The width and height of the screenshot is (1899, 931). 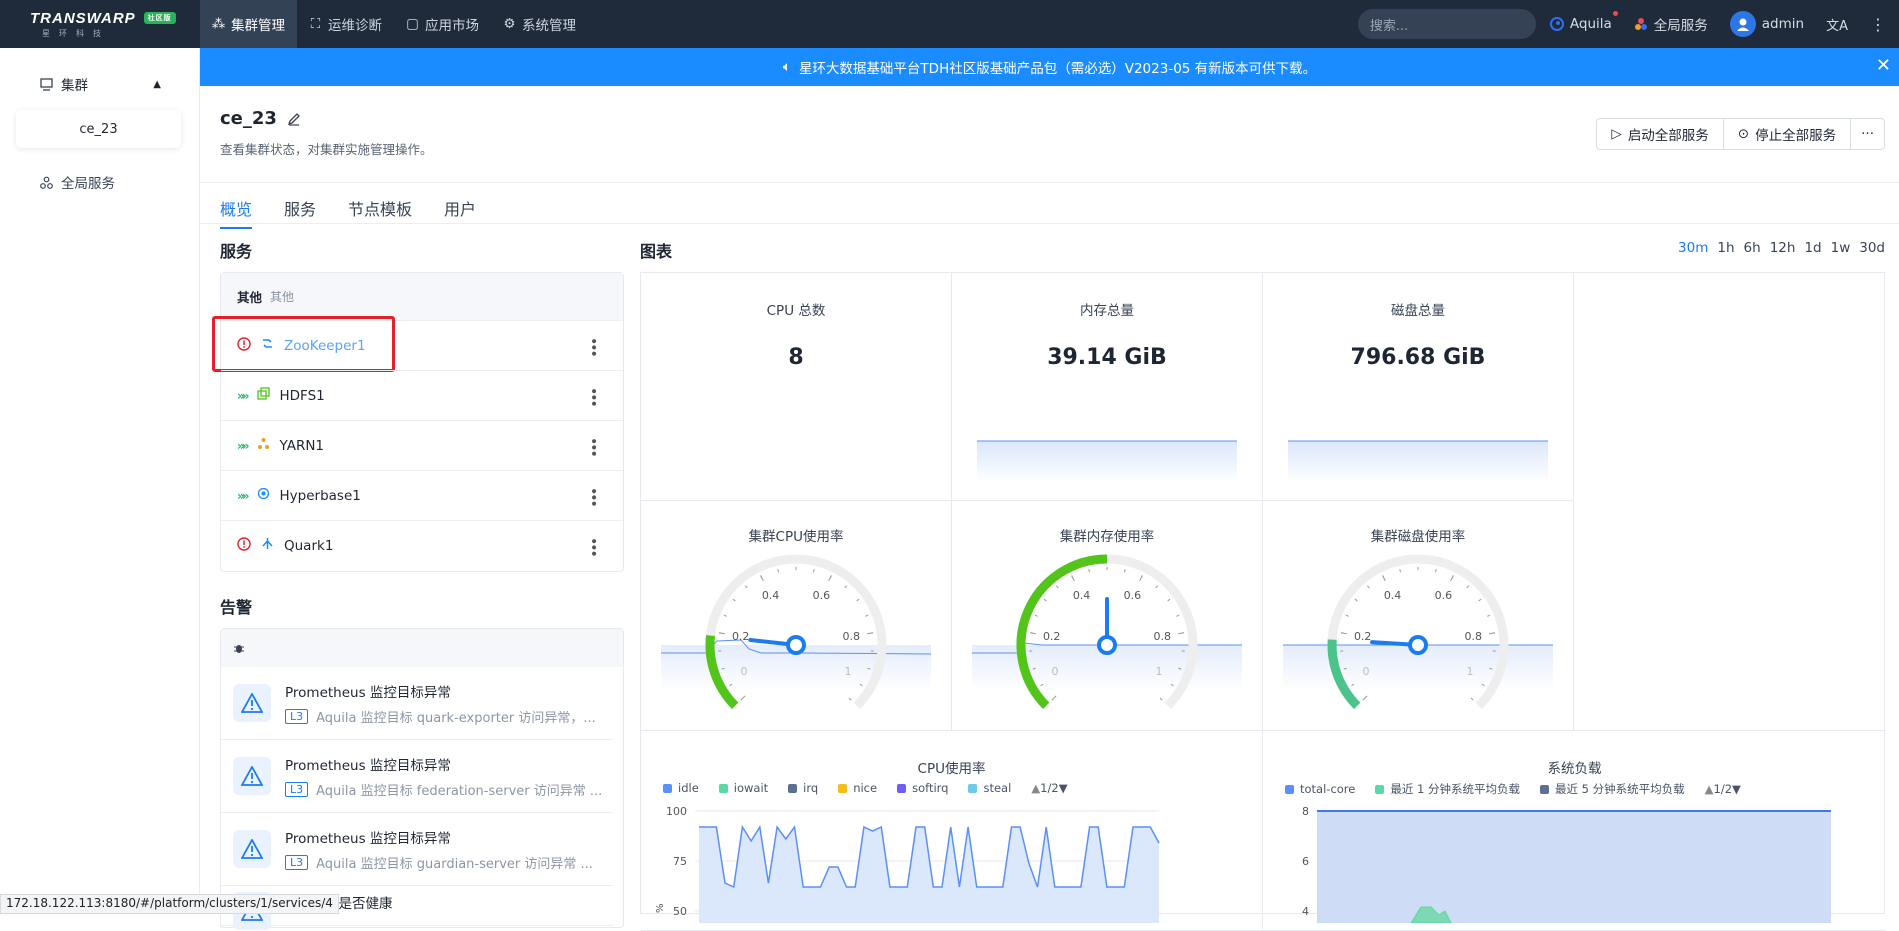 I want to click on legend-item: iowait, so click(x=743, y=788).